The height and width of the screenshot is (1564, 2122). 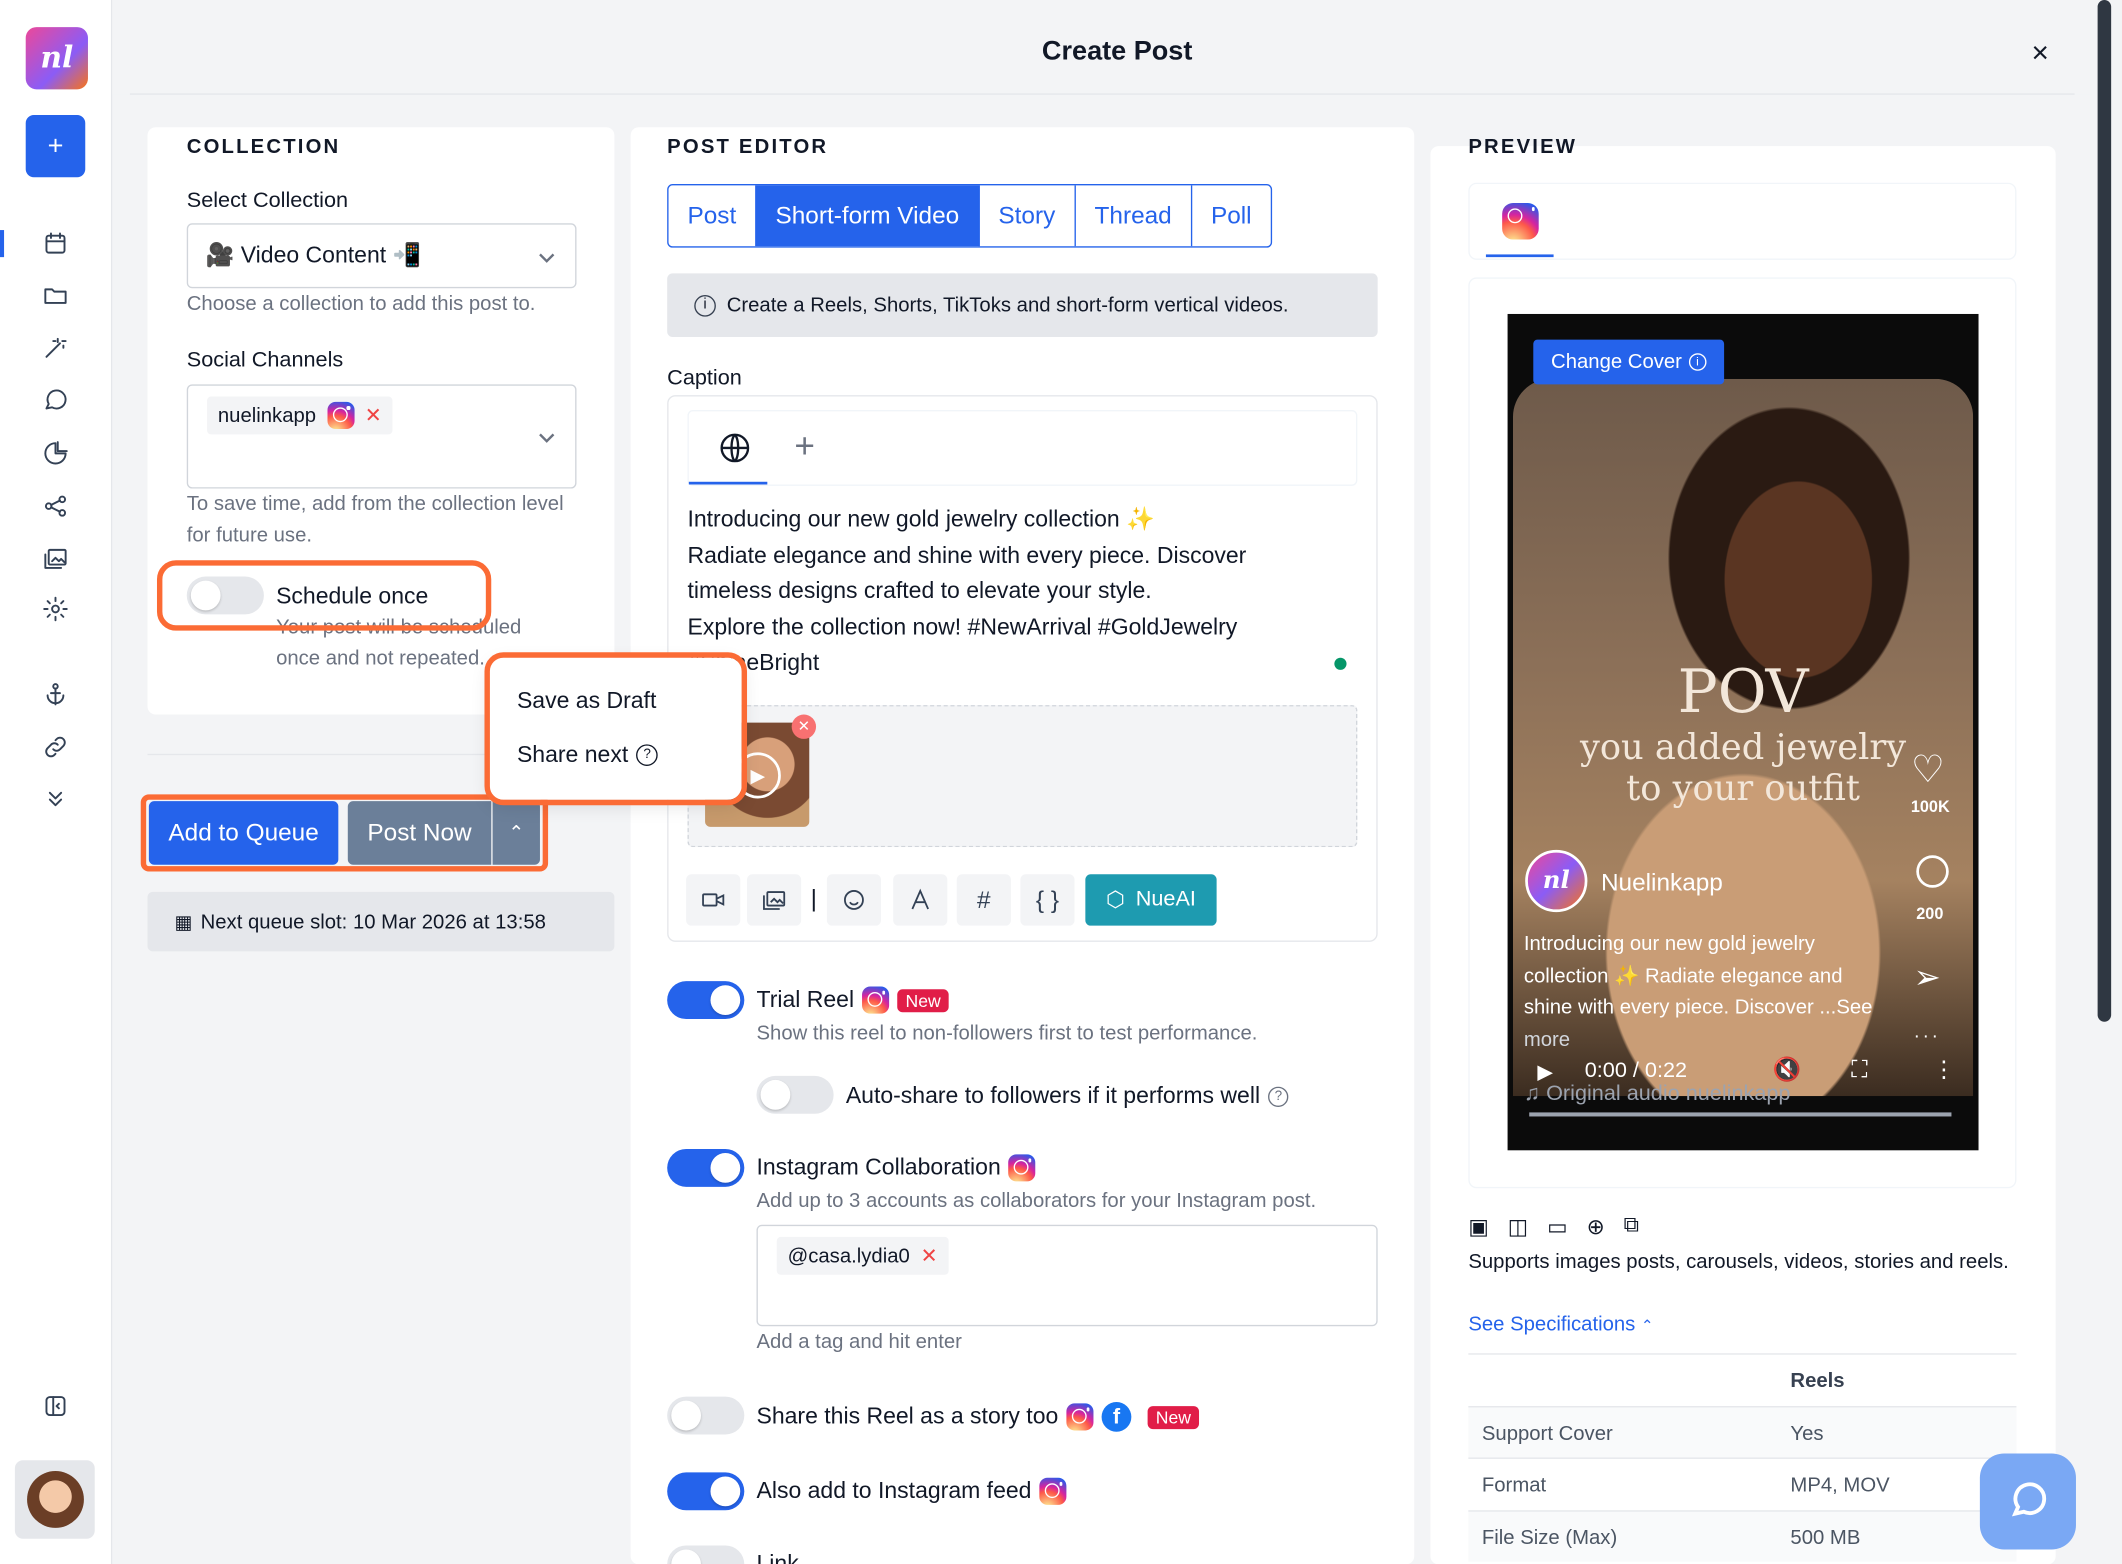 What do you see at coordinates (1932, 871) in the screenshot?
I see `comment-icon` at bounding box center [1932, 871].